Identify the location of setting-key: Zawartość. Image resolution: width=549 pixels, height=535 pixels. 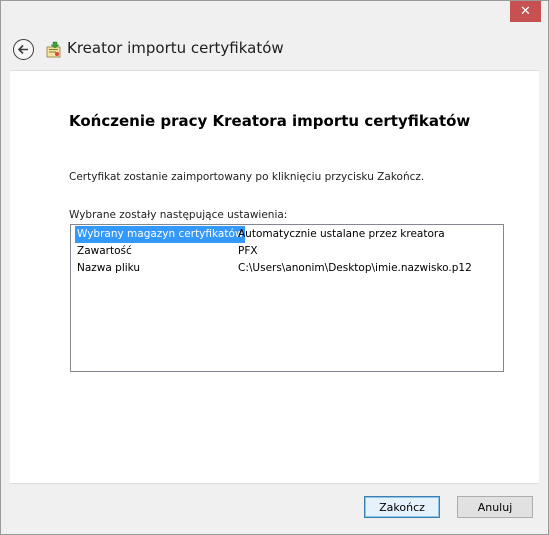
(104, 251).